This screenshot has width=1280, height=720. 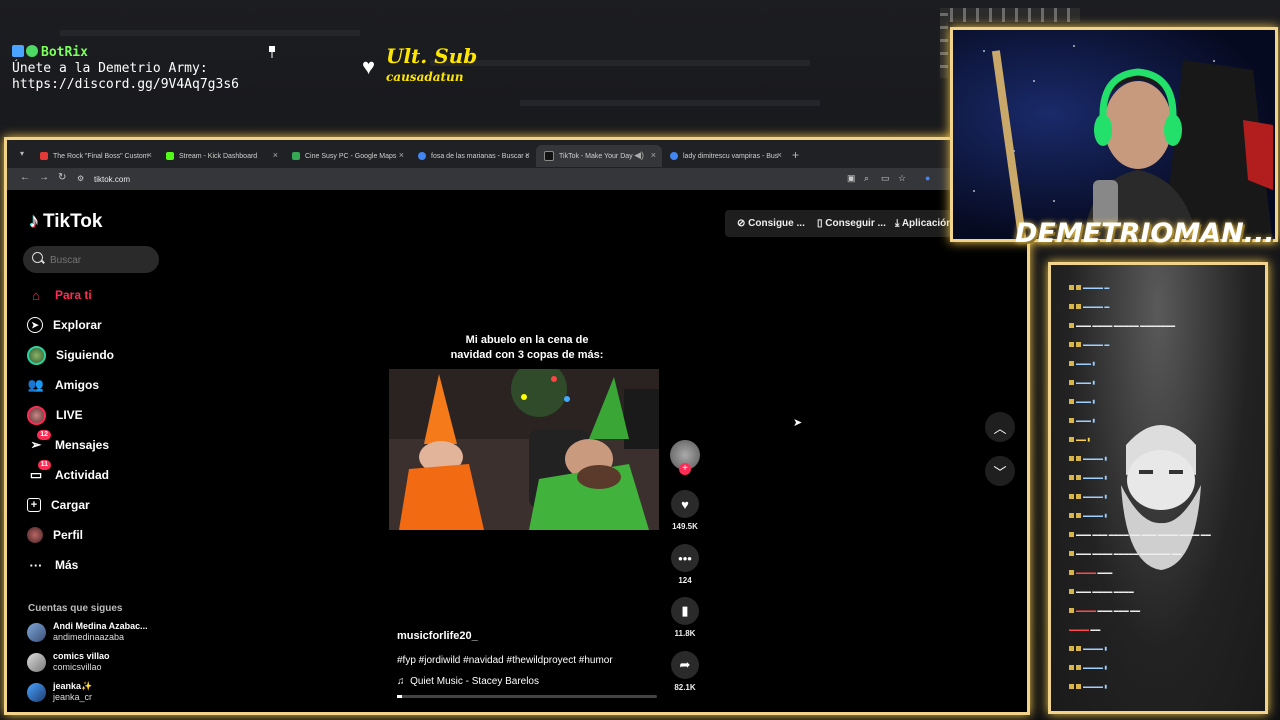 I want to click on site-info-icon: ⚙, so click(x=80, y=178).